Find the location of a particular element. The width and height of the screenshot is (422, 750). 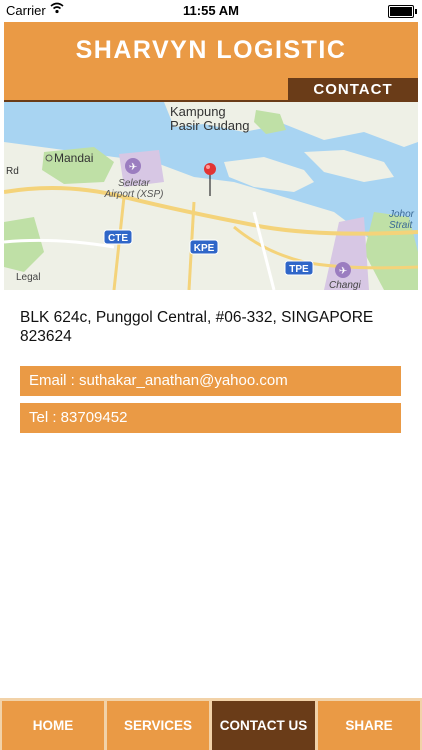

app-title: SHARVYN LOGISTIC is located at coordinates (211, 50).